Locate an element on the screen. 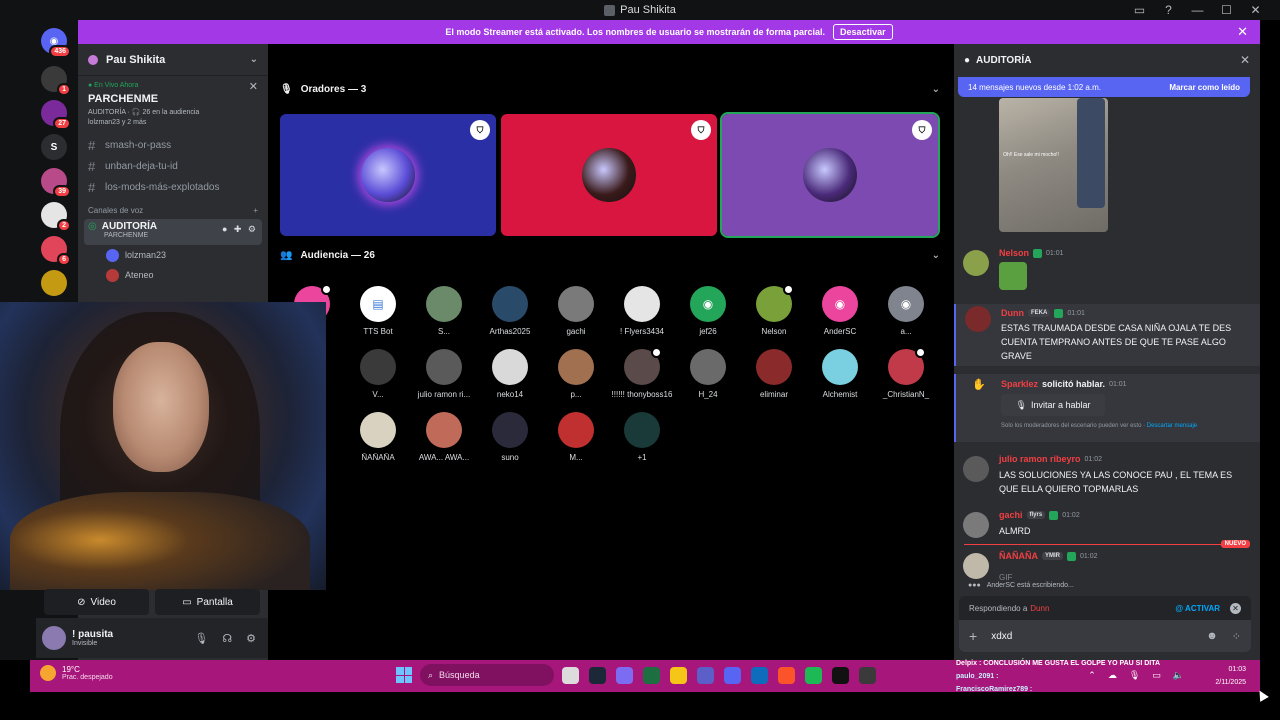 The width and height of the screenshot is (1280, 720). windows-start-icon is located at coordinates (404, 675).